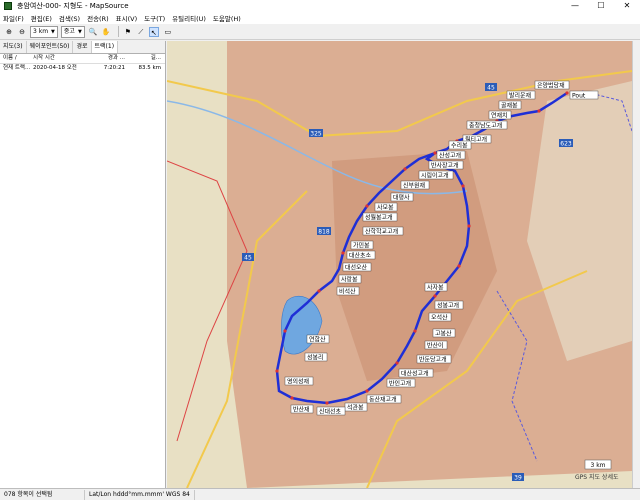  I want to click on svg-text: 325, so click(316, 134).